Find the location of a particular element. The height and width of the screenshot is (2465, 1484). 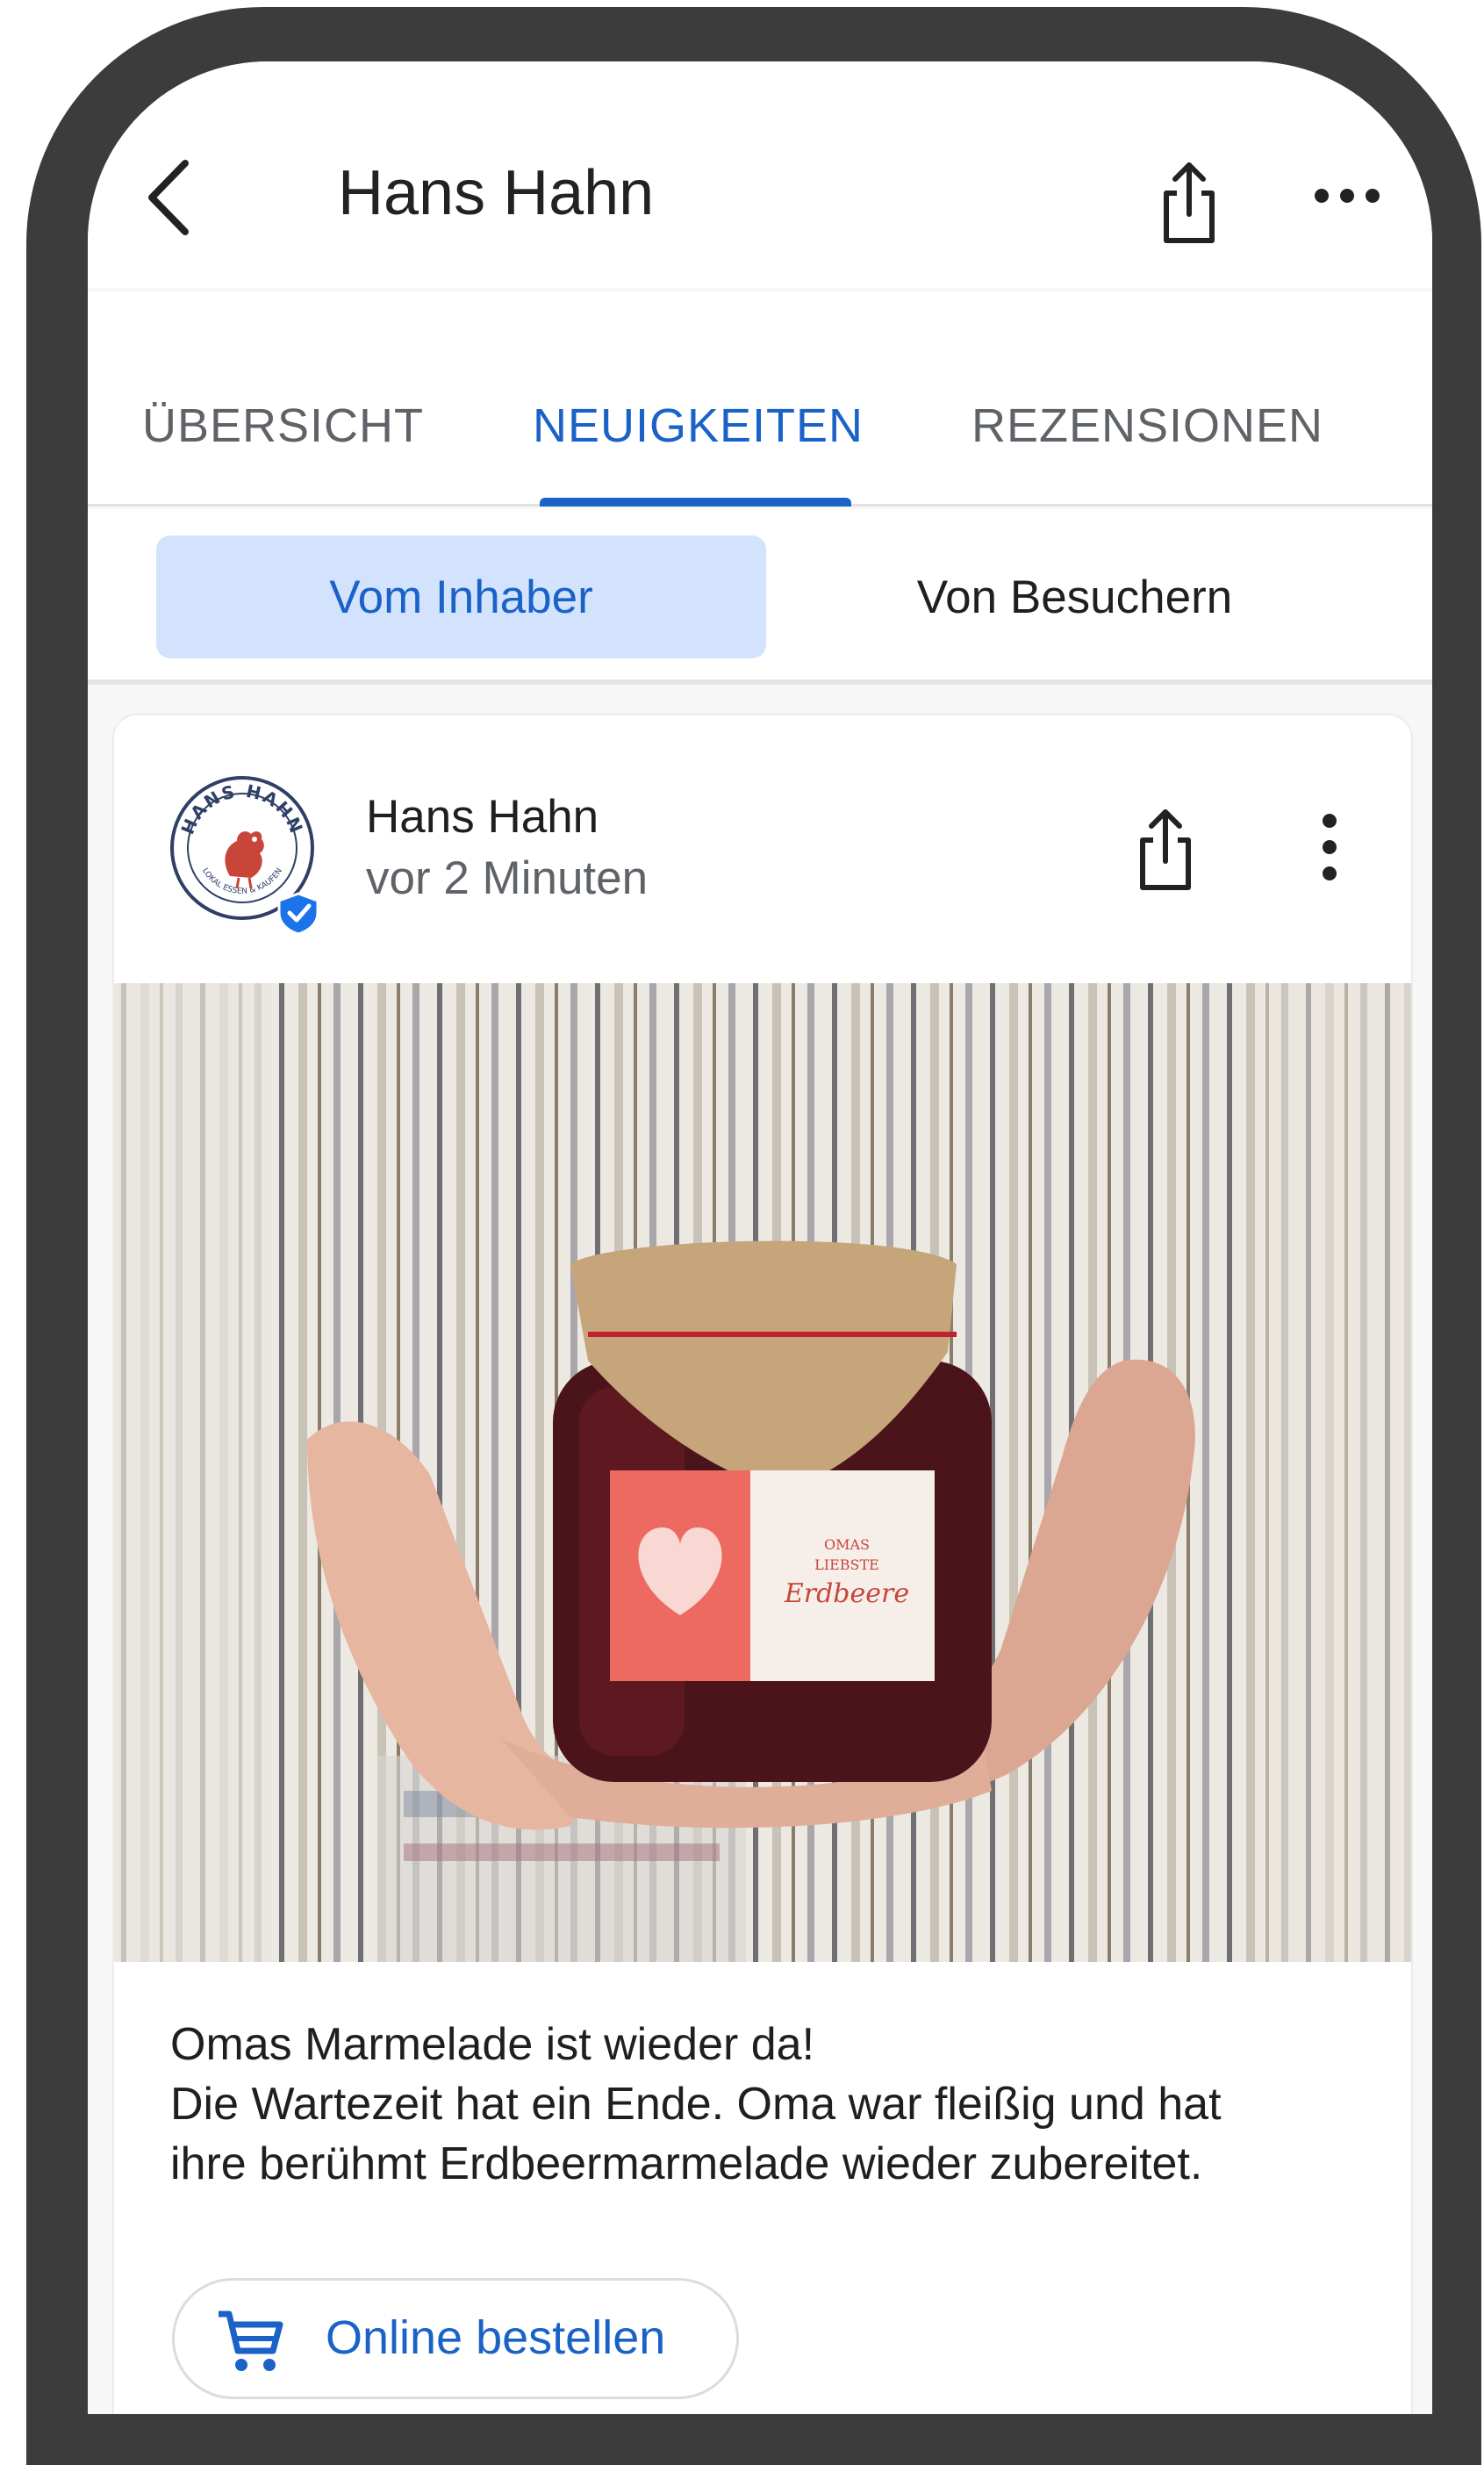

chevron-left-icon is located at coordinates (168, 197).